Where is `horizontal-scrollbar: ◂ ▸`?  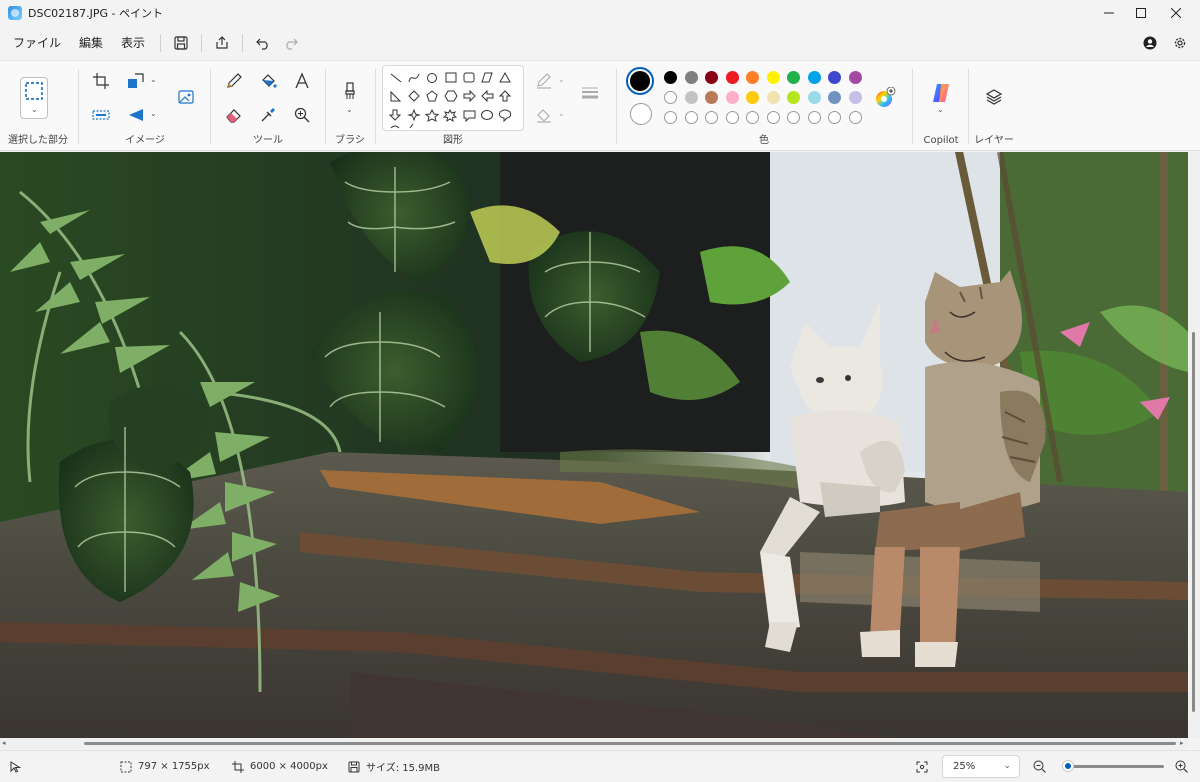 horizontal-scrollbar: ◂ ▸ is located at coordinates (594, 743).